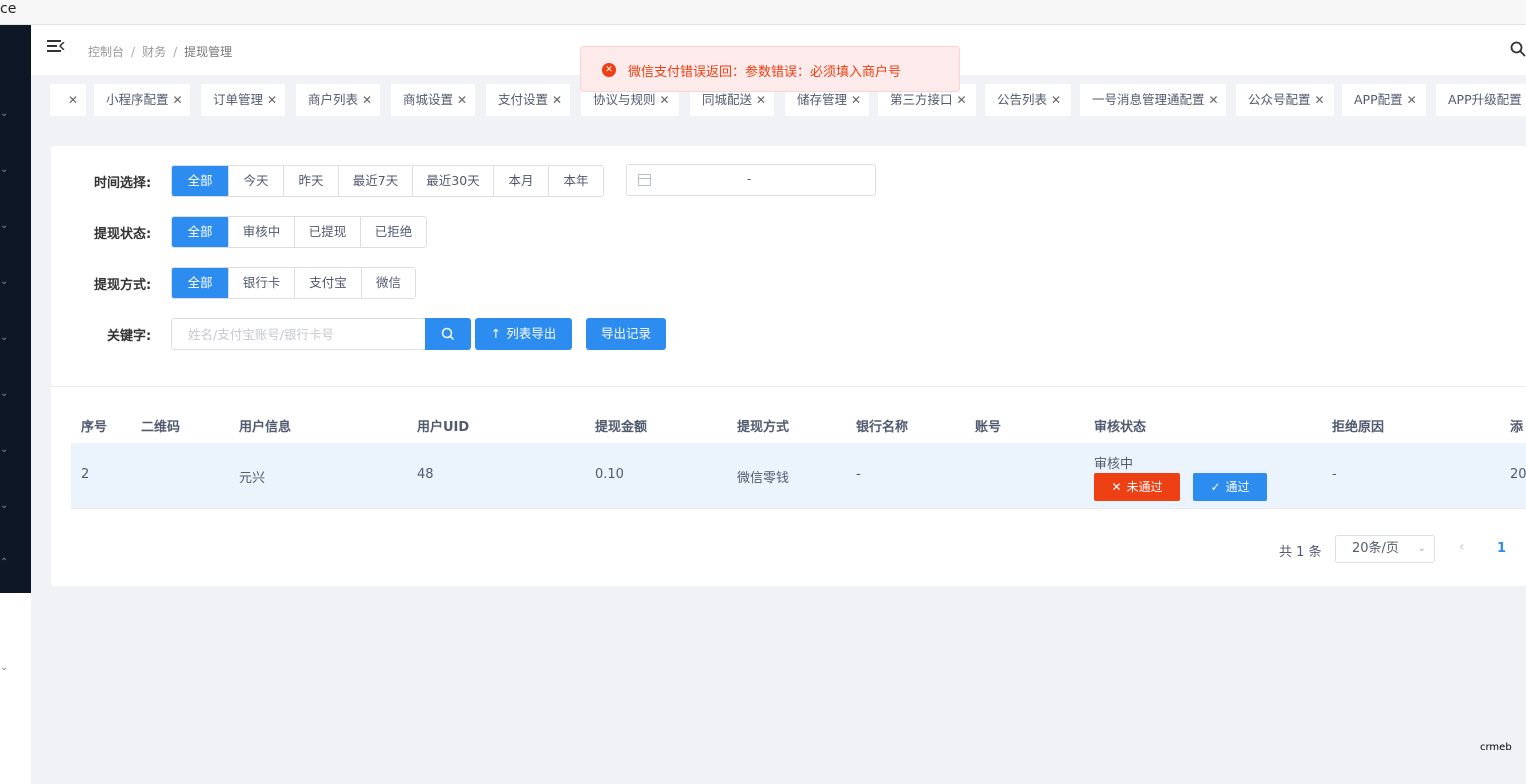 This screenshot has width=1526, height=784. Describe the element at coordinates (243, 100) in the screenshot. I see `tab-item: 订单管理 ✕` at that location.